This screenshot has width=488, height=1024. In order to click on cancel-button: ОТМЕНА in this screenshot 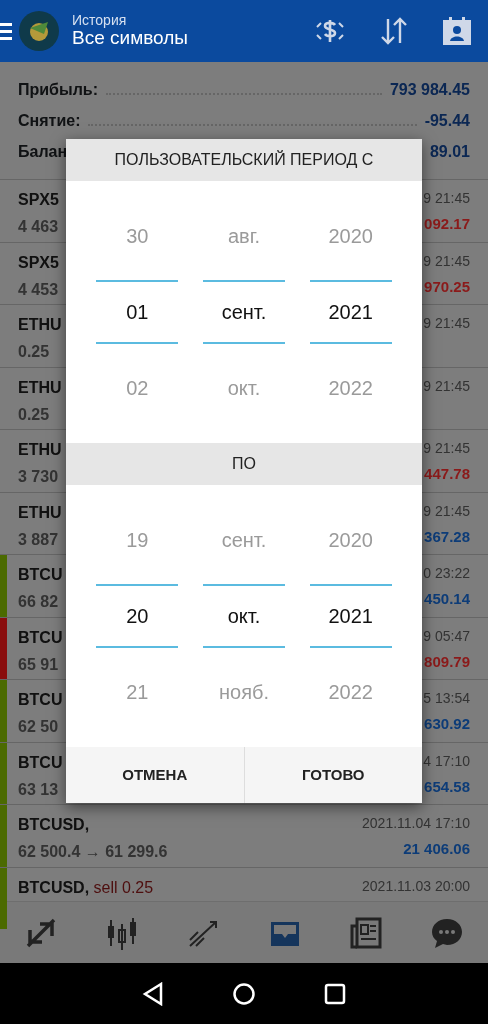, I will do `click(155, 775)`.